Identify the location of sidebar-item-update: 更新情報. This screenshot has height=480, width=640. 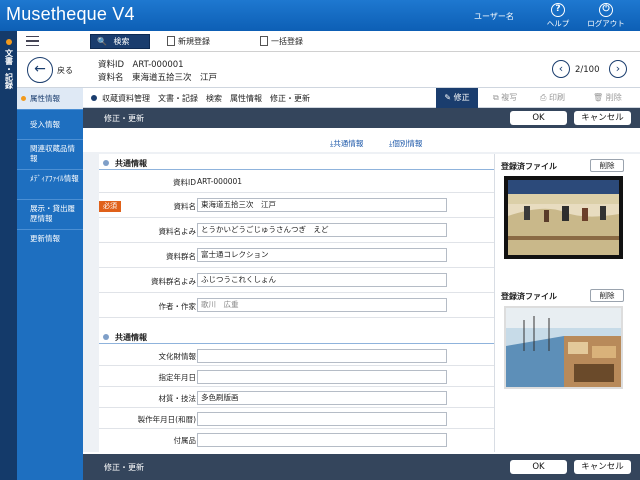
(50, 241).